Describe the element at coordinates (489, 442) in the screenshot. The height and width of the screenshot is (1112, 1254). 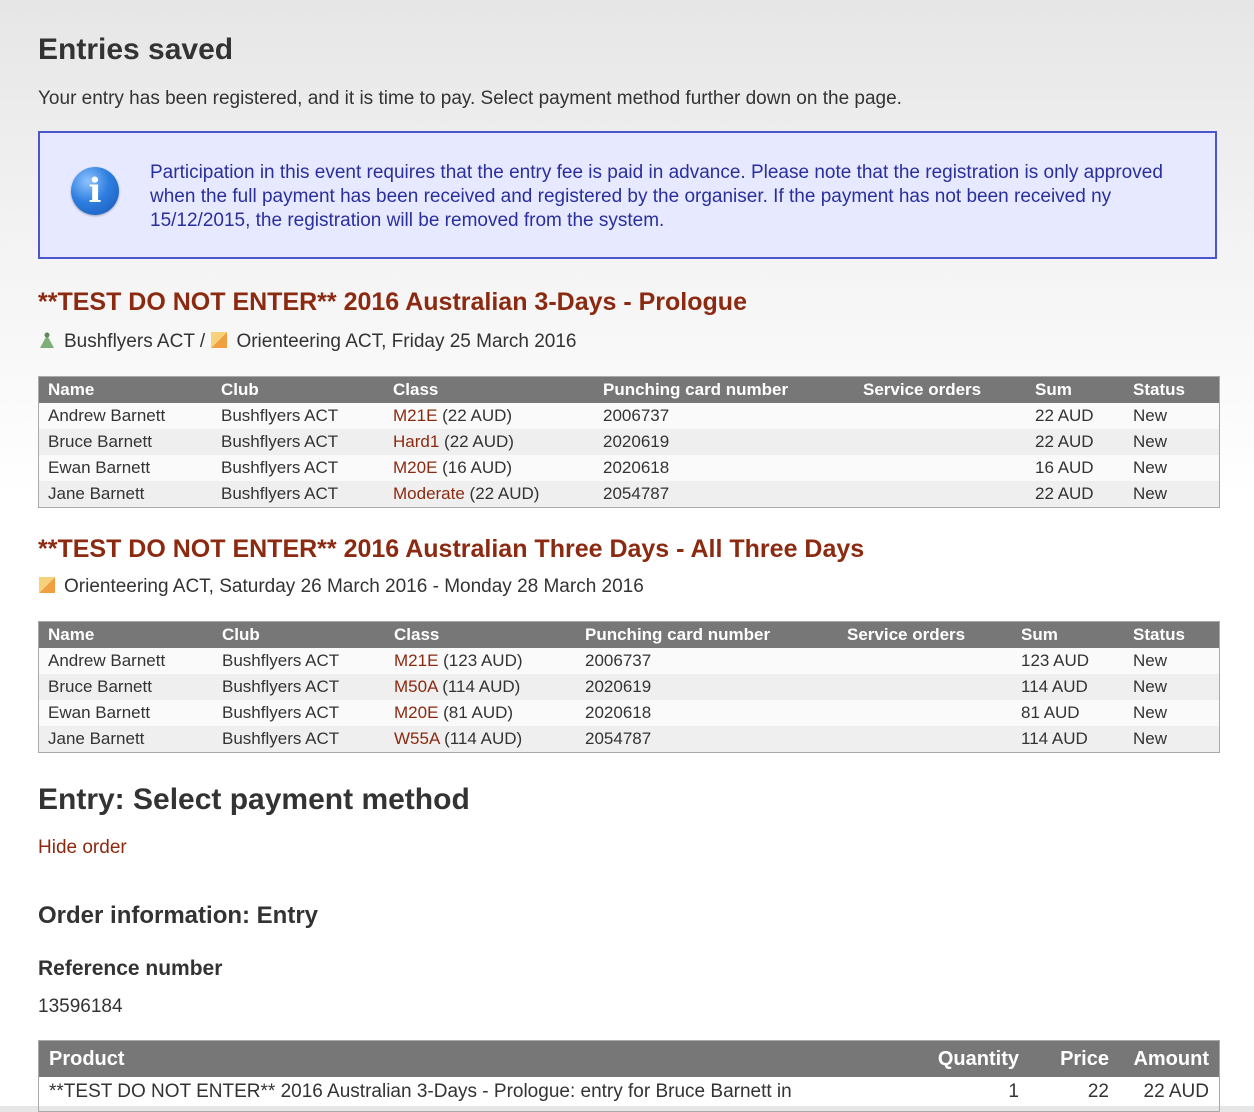
I see `entry-class: Hard1 (22 AUD)` at that location.